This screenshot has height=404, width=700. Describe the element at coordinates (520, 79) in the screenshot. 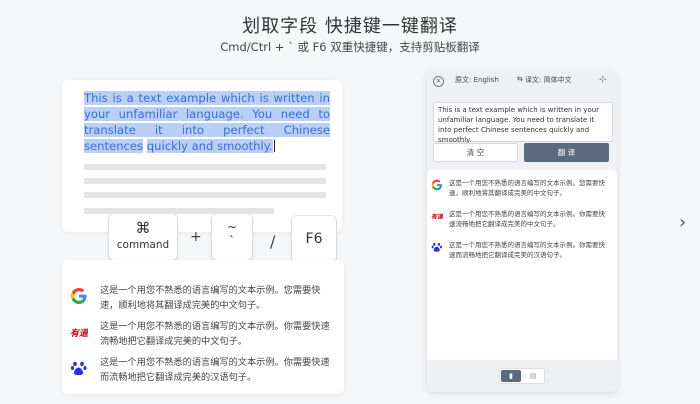

I see `swap-icon: ⇆` at that location.